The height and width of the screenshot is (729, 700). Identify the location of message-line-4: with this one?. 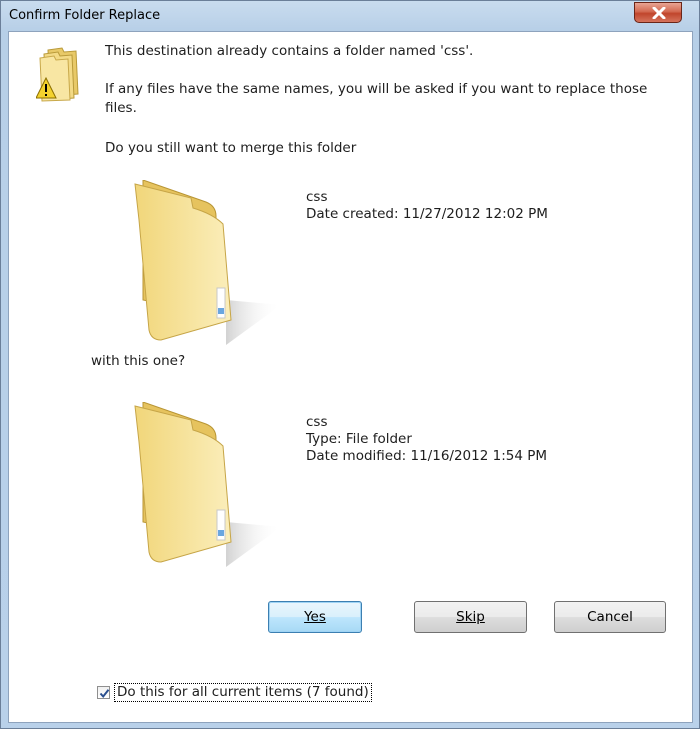
(138, 361).